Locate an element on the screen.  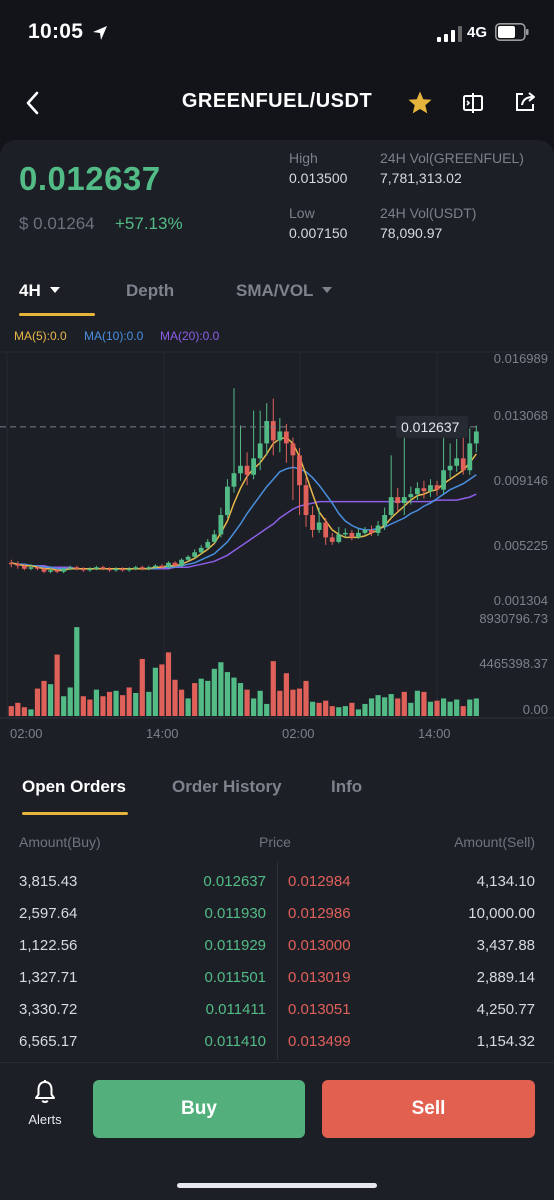
sell-amount: 3,437.88 is located at coordinates (505, 945).